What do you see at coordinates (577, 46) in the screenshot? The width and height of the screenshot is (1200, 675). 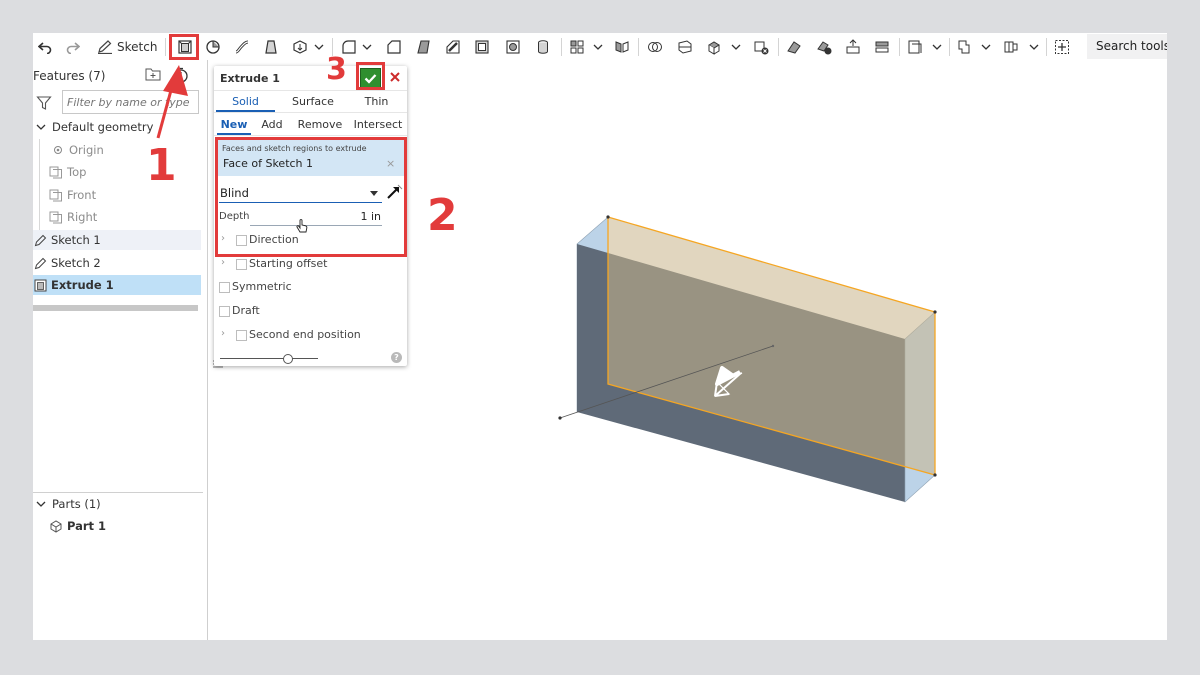 I see `pattern-icon` at bounding box center [577, 46].